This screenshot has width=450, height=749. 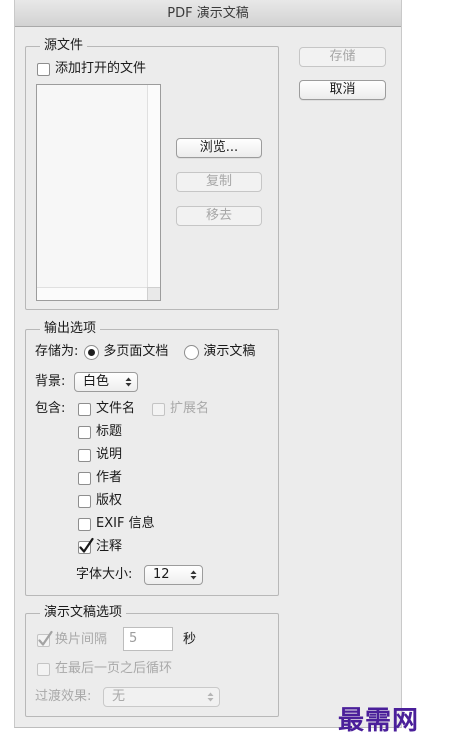 What do you see at coordinates (84, 478) in the screenshot?
I see `include-author-box` at bounding box center [84, 478].